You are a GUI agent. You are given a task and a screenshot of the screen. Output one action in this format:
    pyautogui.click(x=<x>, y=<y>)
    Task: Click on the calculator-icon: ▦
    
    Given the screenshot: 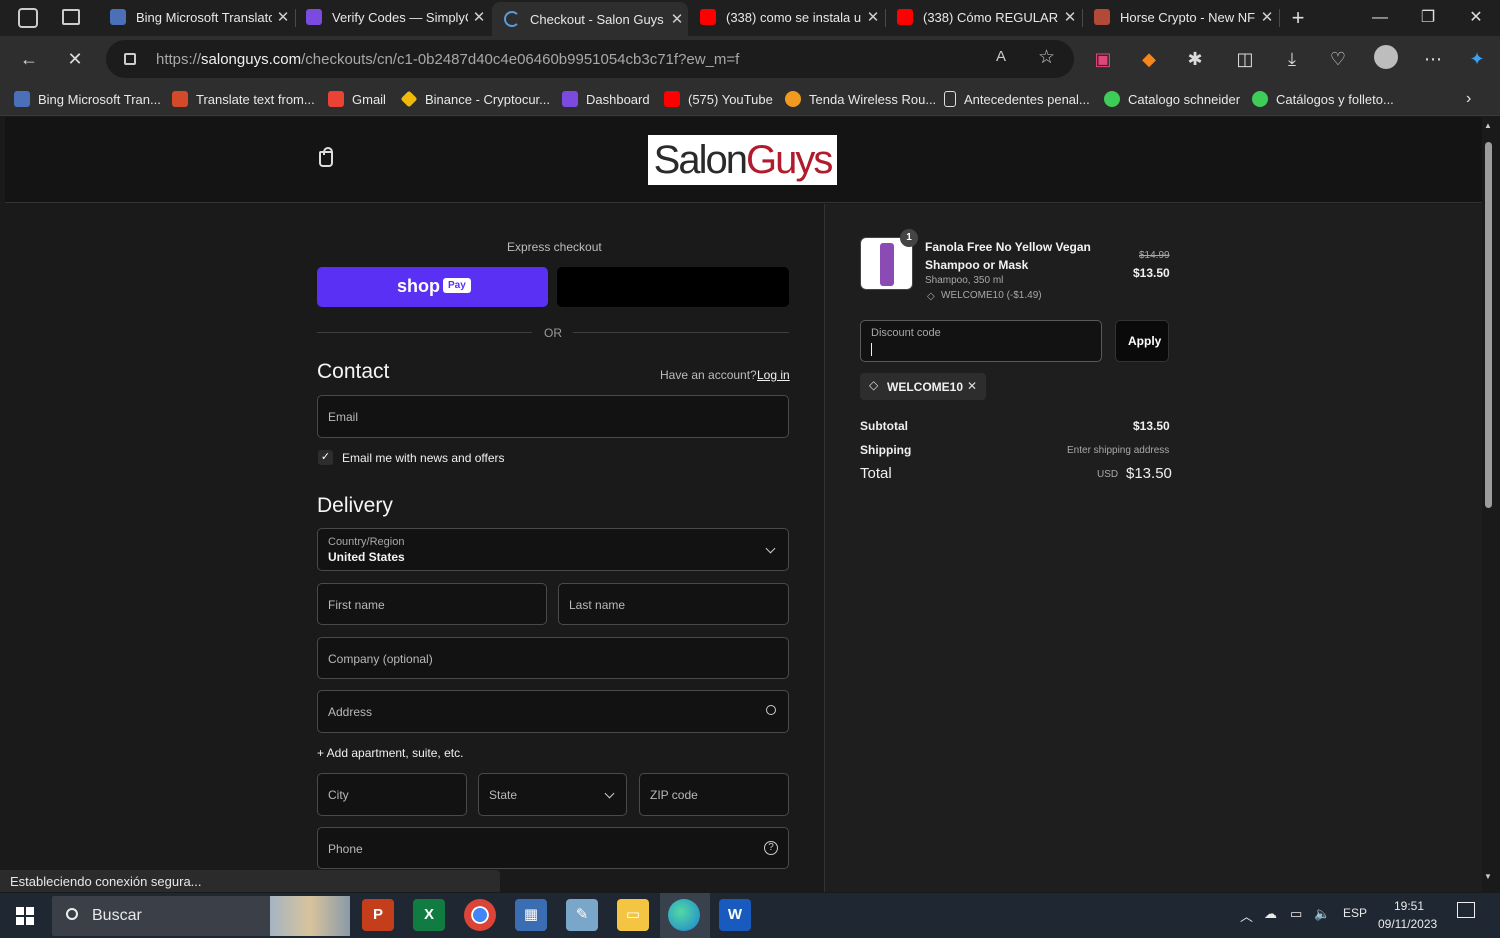 What is the action you would take?
    pyautogui.click(x=531, y=915)
    